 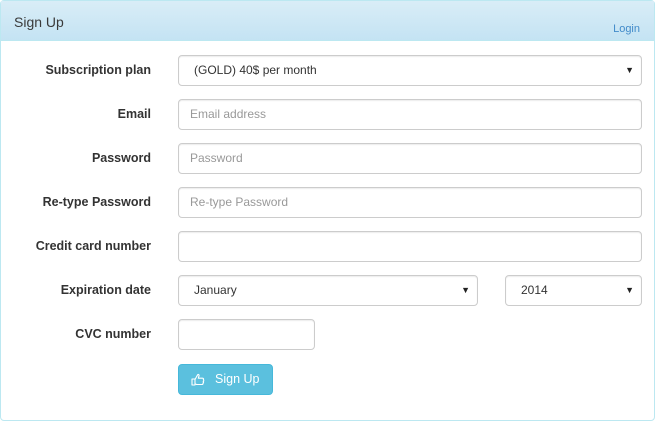 What do you see at coordinates (327, 21) in the screenshot?
I see `panel-heading: Sign Up Login` at bounding box center [327, 21].